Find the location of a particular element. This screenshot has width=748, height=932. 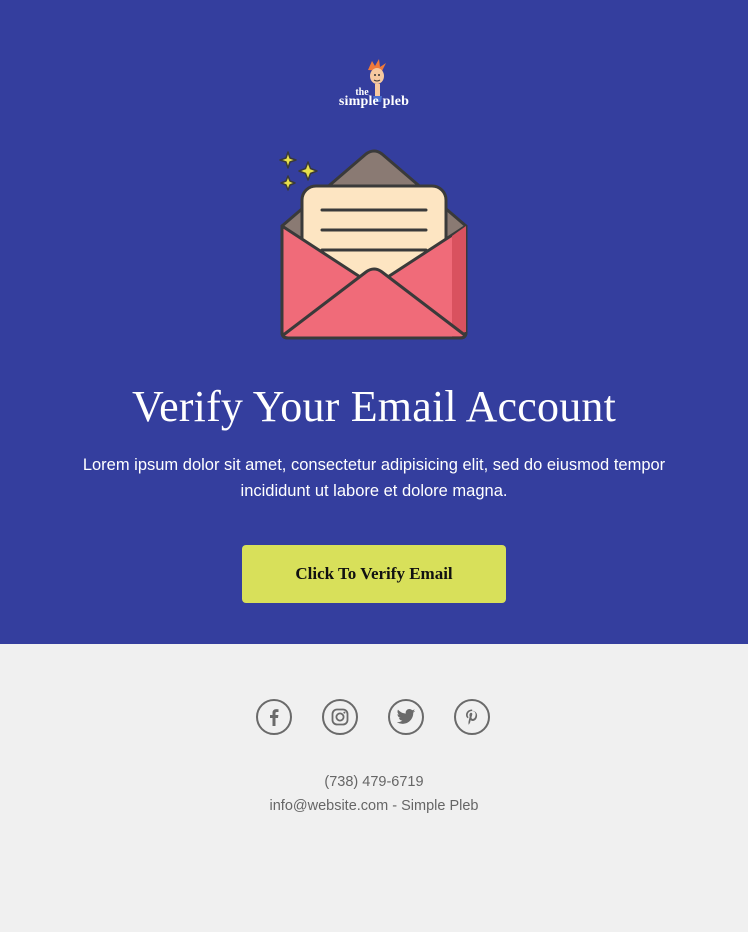

open-envelope-icon is located at coordinates (373, 244).